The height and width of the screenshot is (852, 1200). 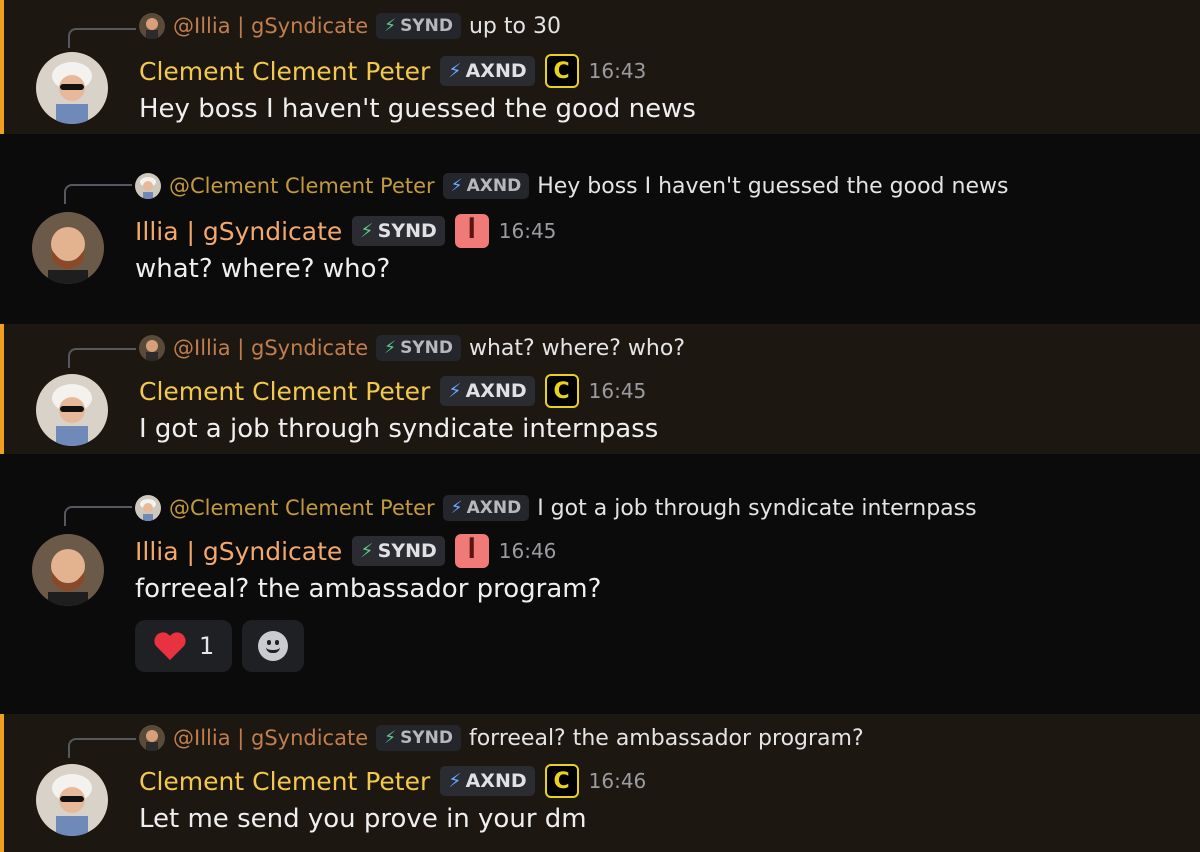 I want to click on add-reaction-button, so click(x=273, y=646).